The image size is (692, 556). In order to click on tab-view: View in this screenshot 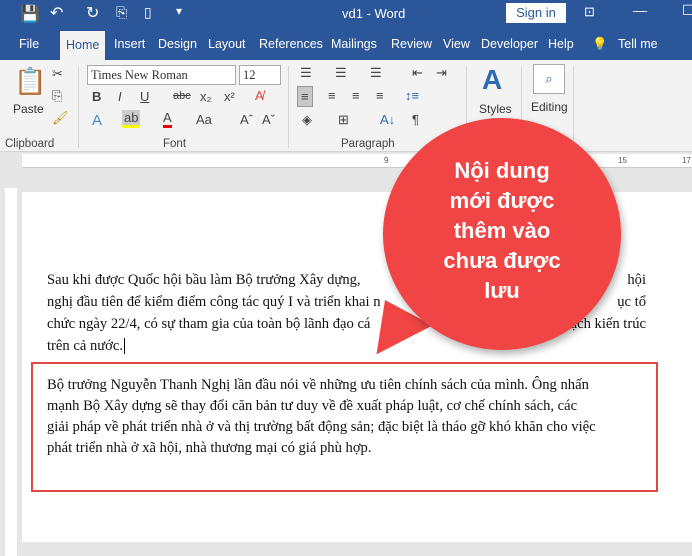, I will do `click(456, 44)`.